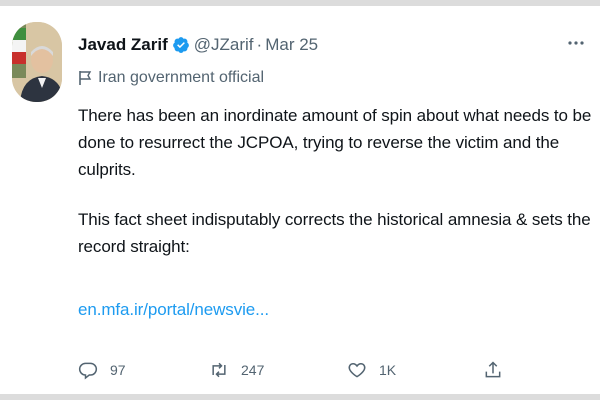  I want to click on retweet-icon, so click(219, 370).